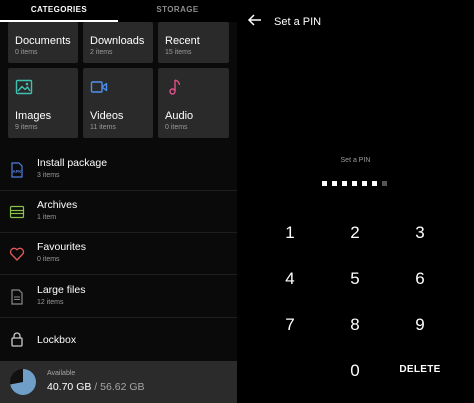 This screenshot has width=474, height=403. What do you see at coordinates (33, 116) in the screenshot?
I see `tile-title: Images` at bounding box center [33, 116].